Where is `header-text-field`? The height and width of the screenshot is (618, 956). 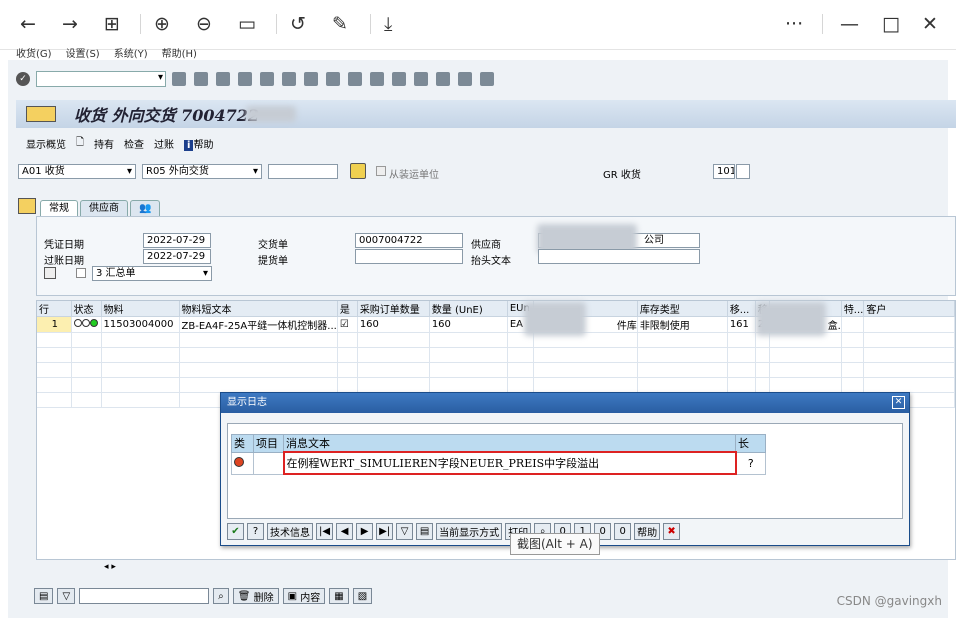 header-text-field is located at coordinates (619, 256).